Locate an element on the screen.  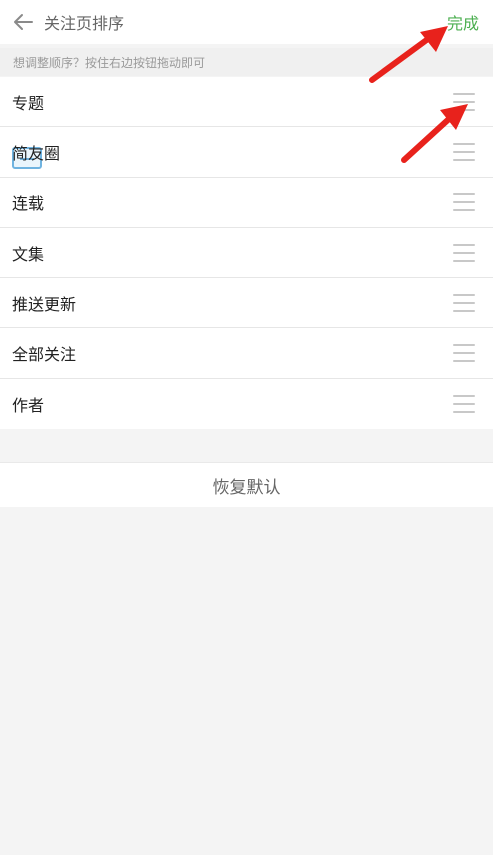
list-item-label: 专题 is located at coordinates (28, 103).